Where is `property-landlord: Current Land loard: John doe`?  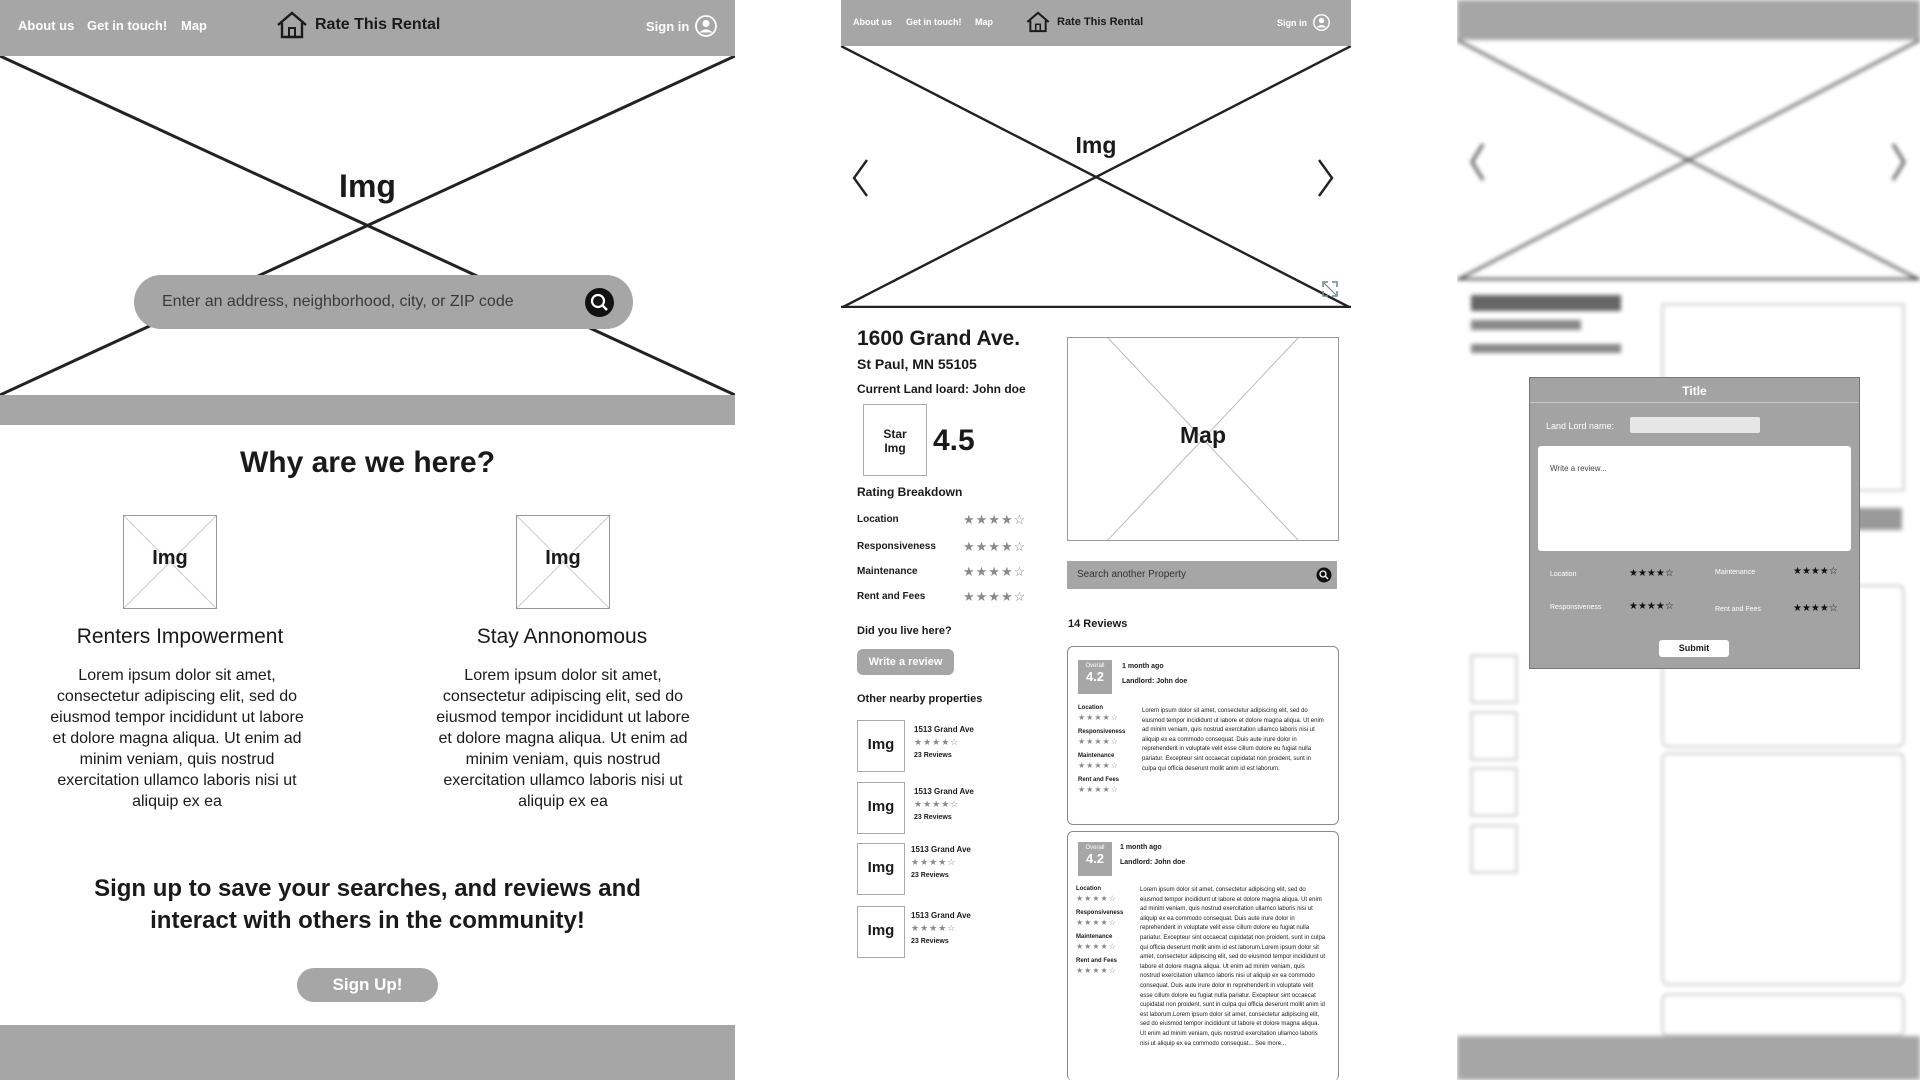
property-landlord: Current Land loard: John doe is located at coordinates (941, 389).